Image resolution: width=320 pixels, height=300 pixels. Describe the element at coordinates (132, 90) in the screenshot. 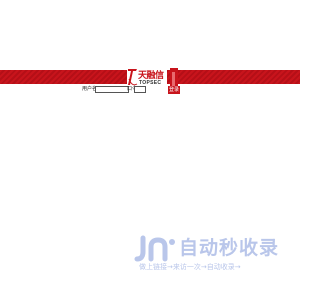

I see `login-form: 用户名: 口令:` at that location.